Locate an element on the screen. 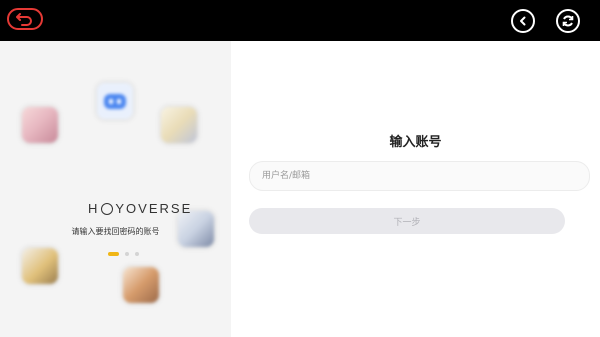 The height and width of the screenshot is (337, 600). carousel-indicator is located at coordinates (123, 254).